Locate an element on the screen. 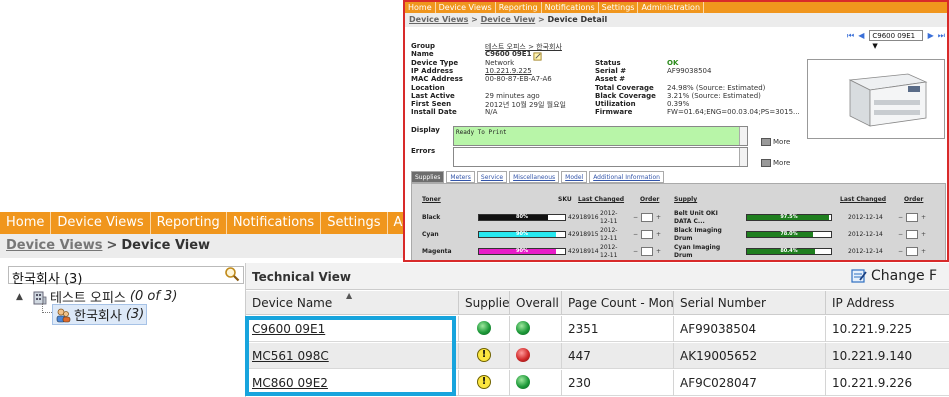 This screenshot has height=397, width=949. errors-textarea is located at coordinates (600, 157).